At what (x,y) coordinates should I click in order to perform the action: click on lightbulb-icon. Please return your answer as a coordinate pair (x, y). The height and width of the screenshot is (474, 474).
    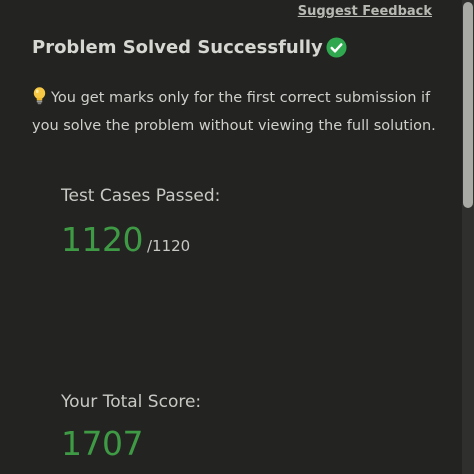
    Looking at the image, I should click on (39, 96).